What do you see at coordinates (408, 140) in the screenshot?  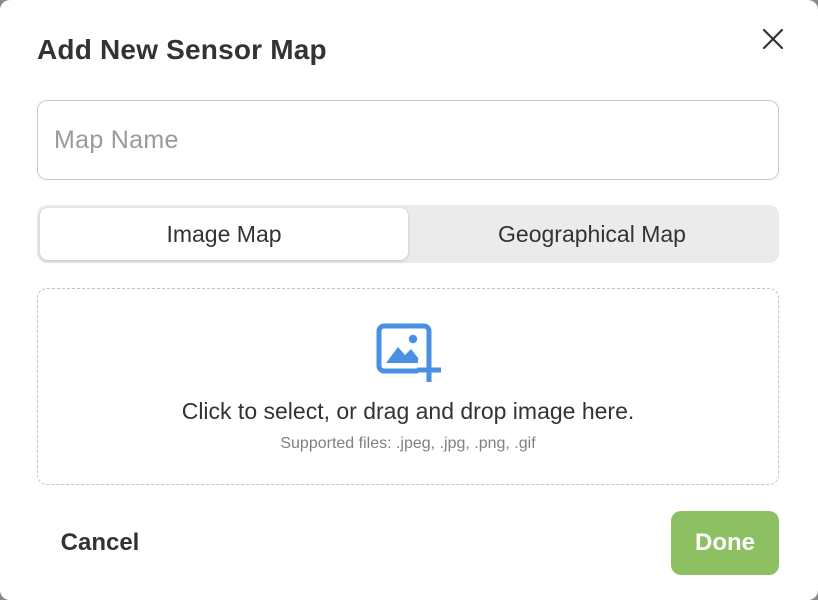 I see `map-name-input` at bounding box center [408, 140].